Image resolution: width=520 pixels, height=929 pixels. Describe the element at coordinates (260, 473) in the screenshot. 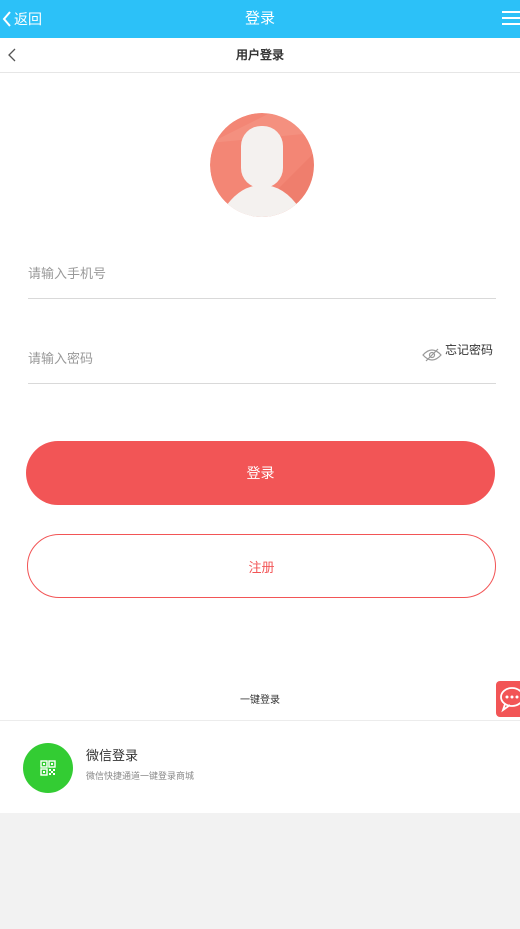

I see `login-button: 登录` at that location.